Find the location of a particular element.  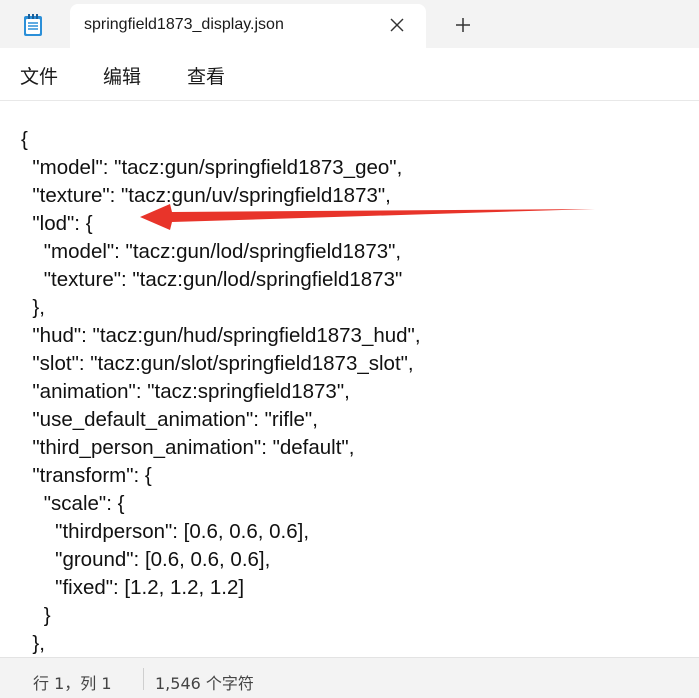

status-divider is located at coordinates (143, 679).